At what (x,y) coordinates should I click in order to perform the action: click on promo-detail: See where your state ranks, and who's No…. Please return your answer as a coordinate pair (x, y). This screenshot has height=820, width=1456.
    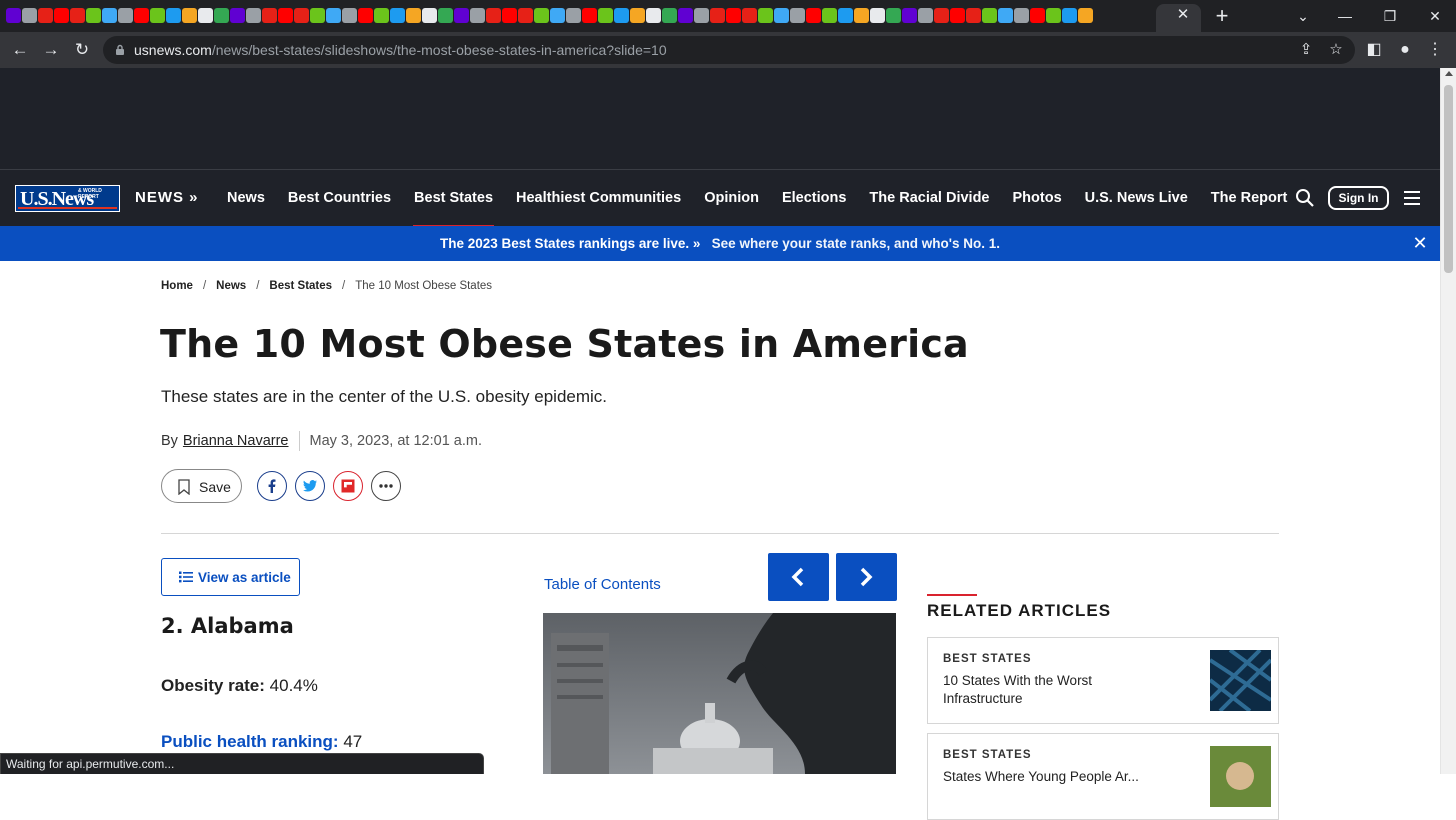
    Looking at the image, I should click on (856, 243).